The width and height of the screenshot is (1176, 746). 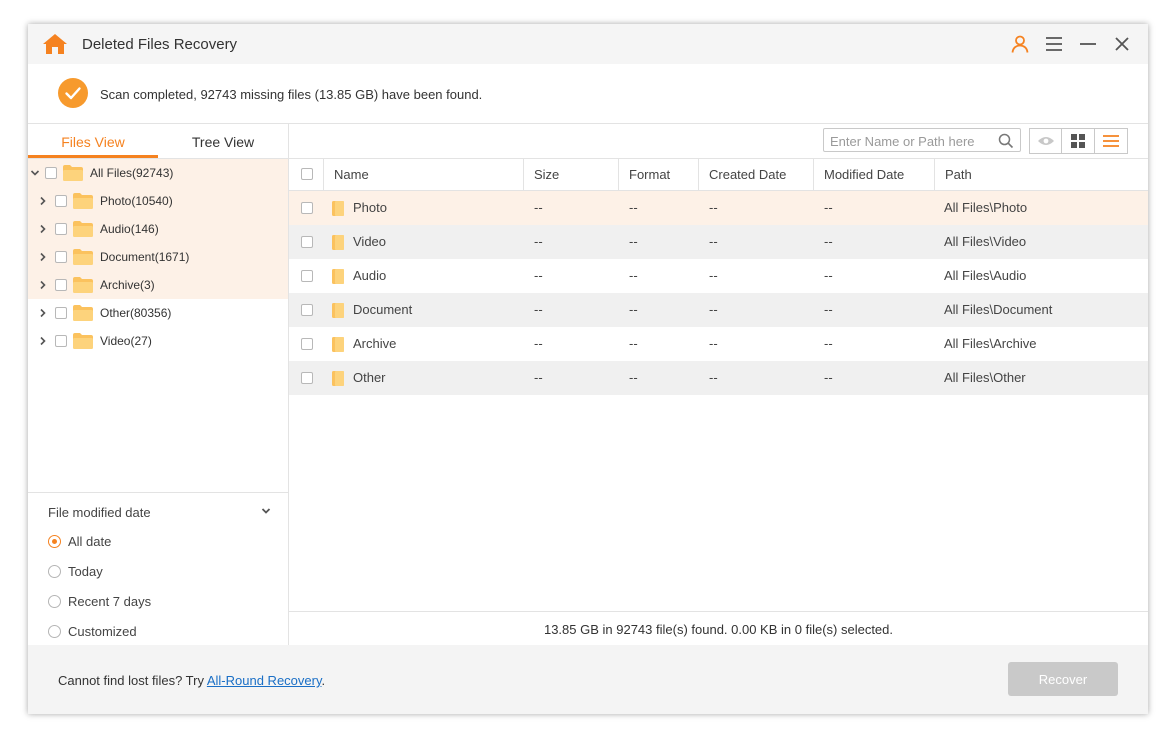 I want to click on recover-button: Recover, so click(x=1063, y=679).